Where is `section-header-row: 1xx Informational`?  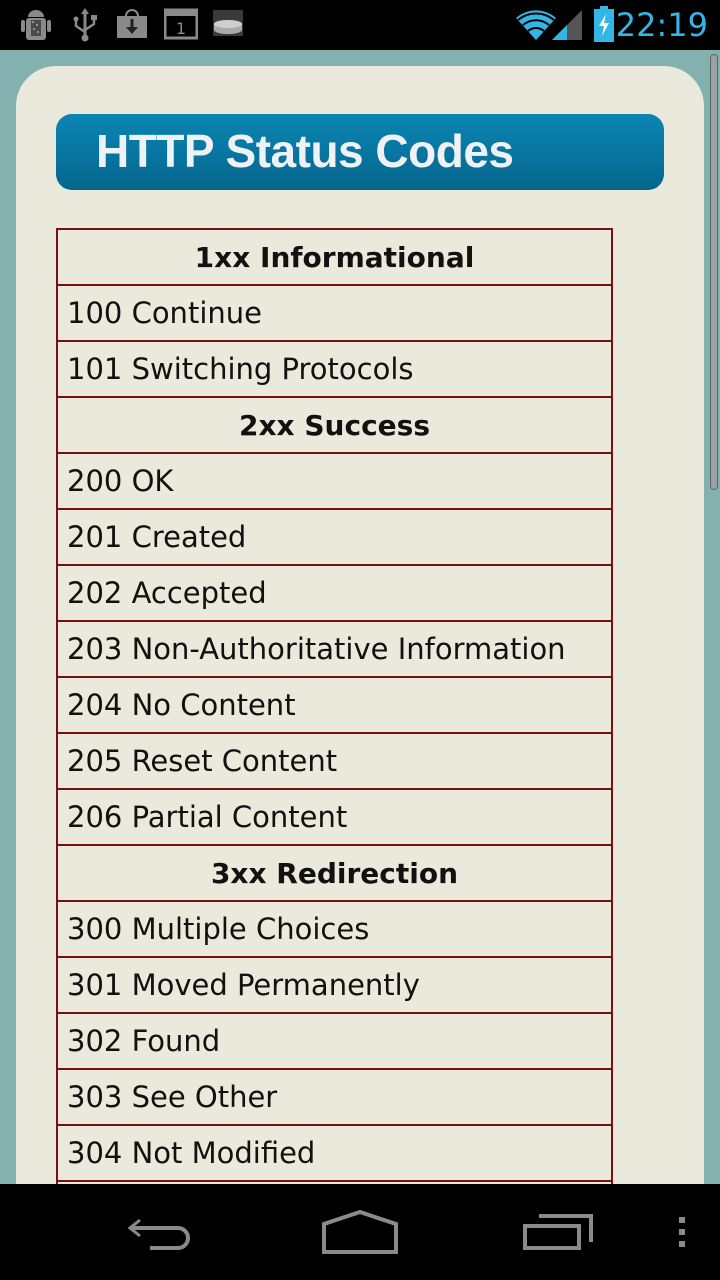
section-header-row: 1xx Informational is located at coordinates (334, 257).